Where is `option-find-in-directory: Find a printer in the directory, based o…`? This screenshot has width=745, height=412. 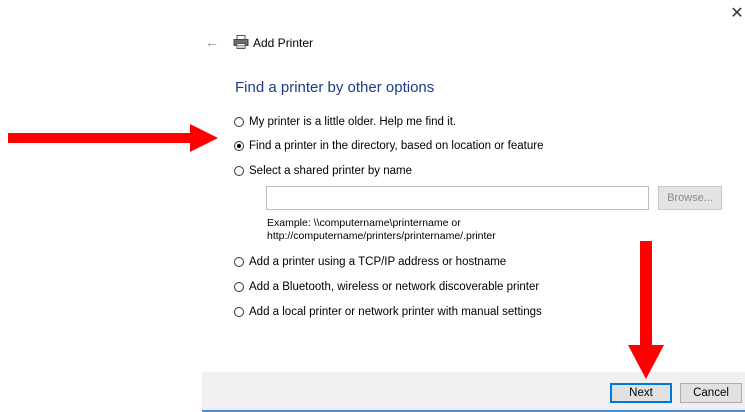 option-find-in-directory: Find a printer in the directory, based o… is located at coordinates (388, 146).